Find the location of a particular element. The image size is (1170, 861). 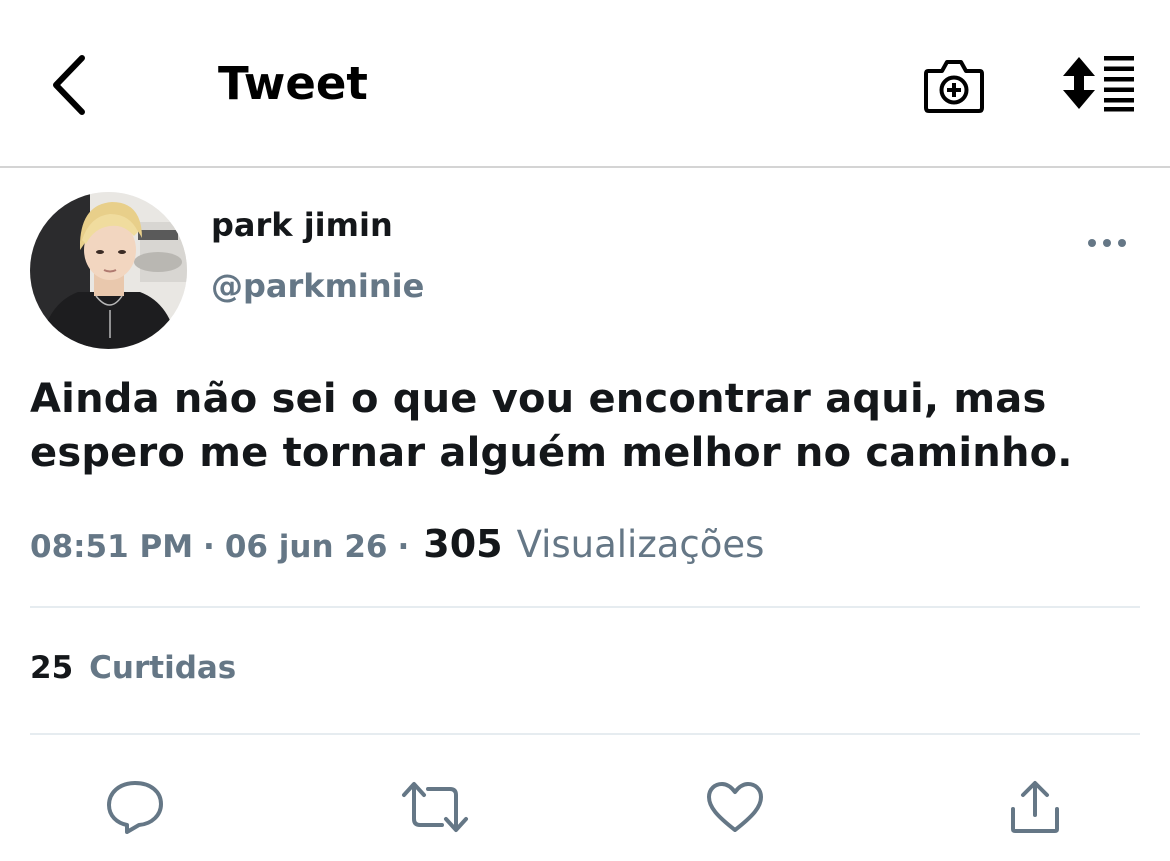

like-button is located at coordinates (735, 807).